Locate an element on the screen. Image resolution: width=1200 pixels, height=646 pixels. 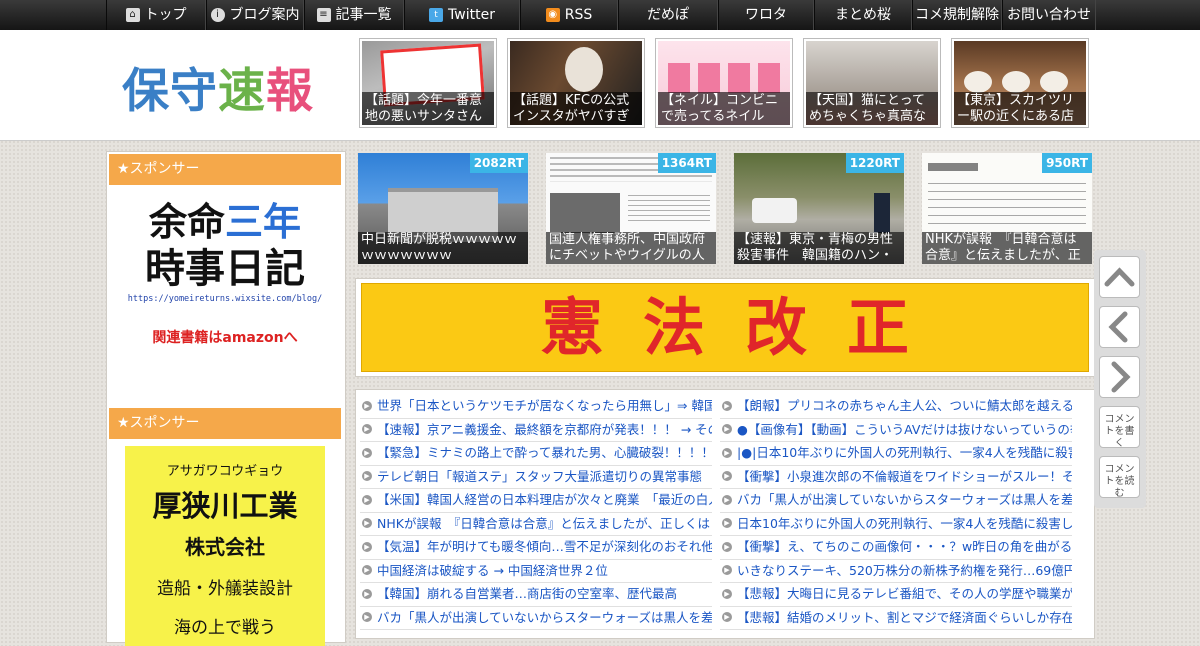
header-article-card: 【ネイル】コンビニで売ってるネイル is located at coordinates (724, 83).